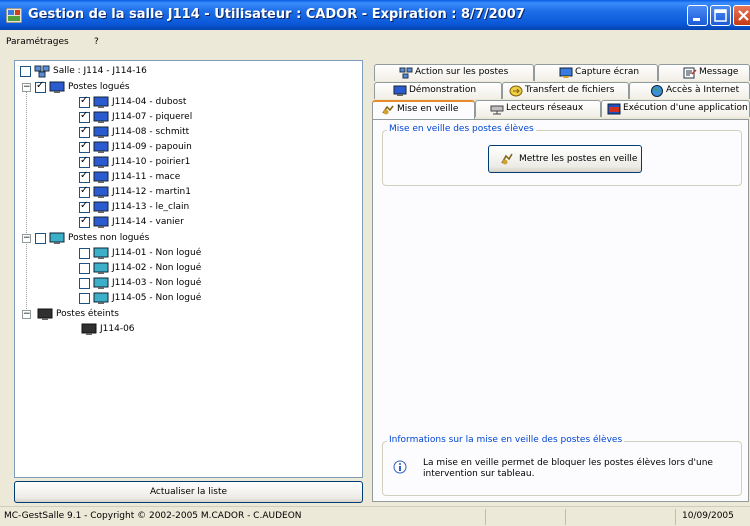 Image resolution: width=750 pixels, height=526 pixels. Describe the element at coordinates (26, 87) in the screenshot. I see `expander-postes-logues: −` at that location.